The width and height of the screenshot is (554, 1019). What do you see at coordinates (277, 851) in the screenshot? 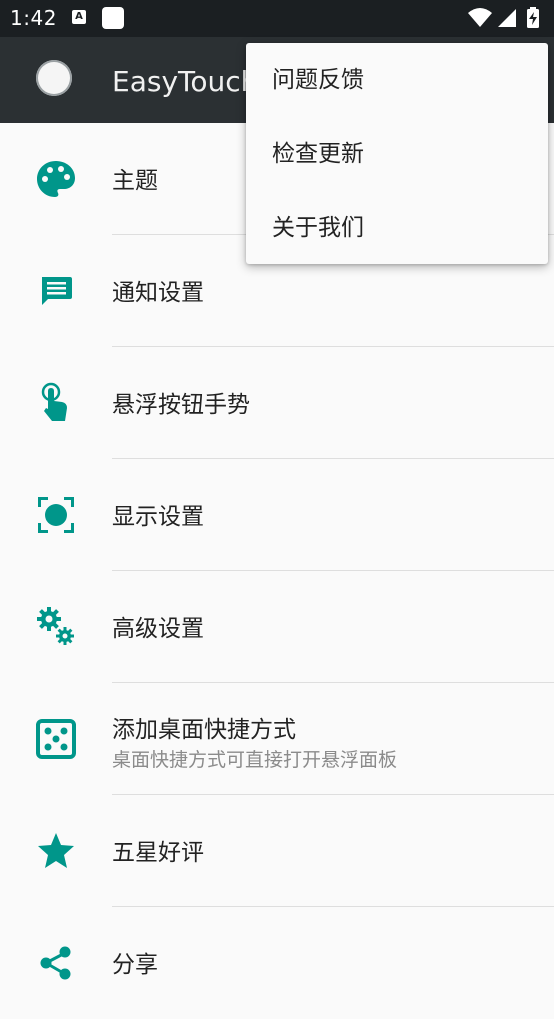
I see `list-item-rate-five-stars: 五星好评` at bounding box center [277, 851].